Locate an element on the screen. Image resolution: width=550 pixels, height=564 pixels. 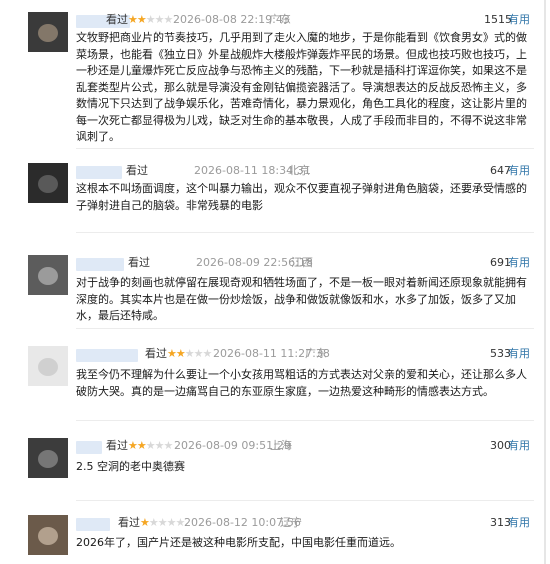
review-text: 2.5 空洞的老中奥德赛 is located at coordinates (130, 466).